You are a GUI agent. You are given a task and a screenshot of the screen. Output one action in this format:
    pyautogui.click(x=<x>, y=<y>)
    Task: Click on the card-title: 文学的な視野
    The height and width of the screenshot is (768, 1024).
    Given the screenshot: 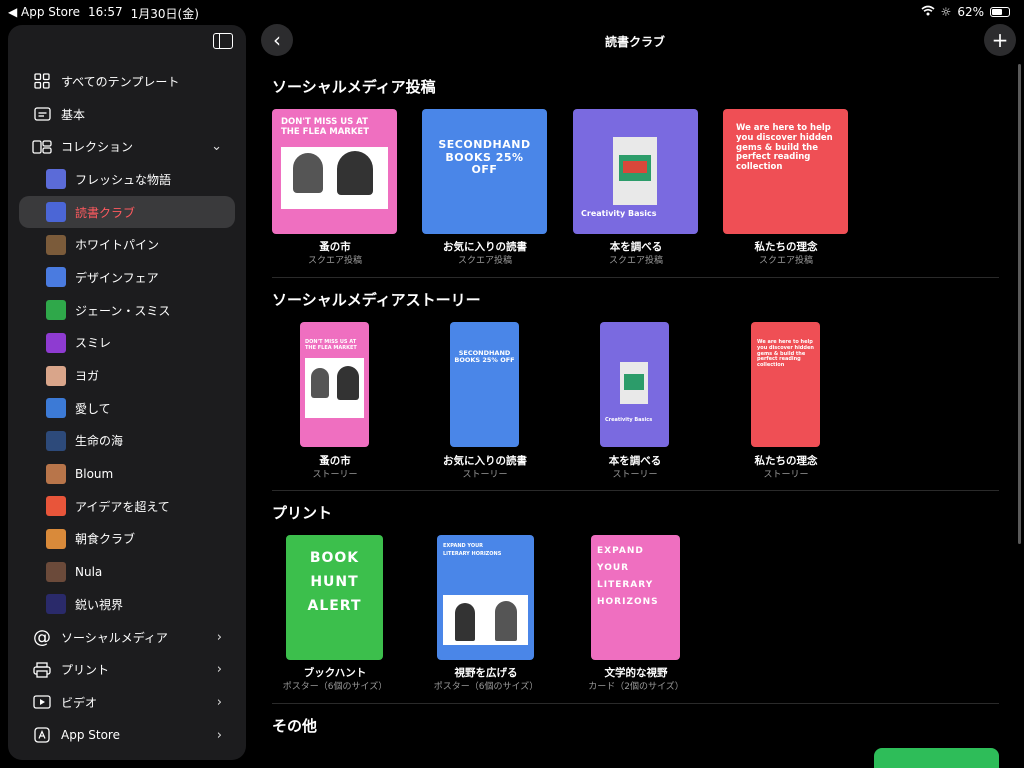 What is the action you would take?
    pyautogui.click(x=636, y=673)
    